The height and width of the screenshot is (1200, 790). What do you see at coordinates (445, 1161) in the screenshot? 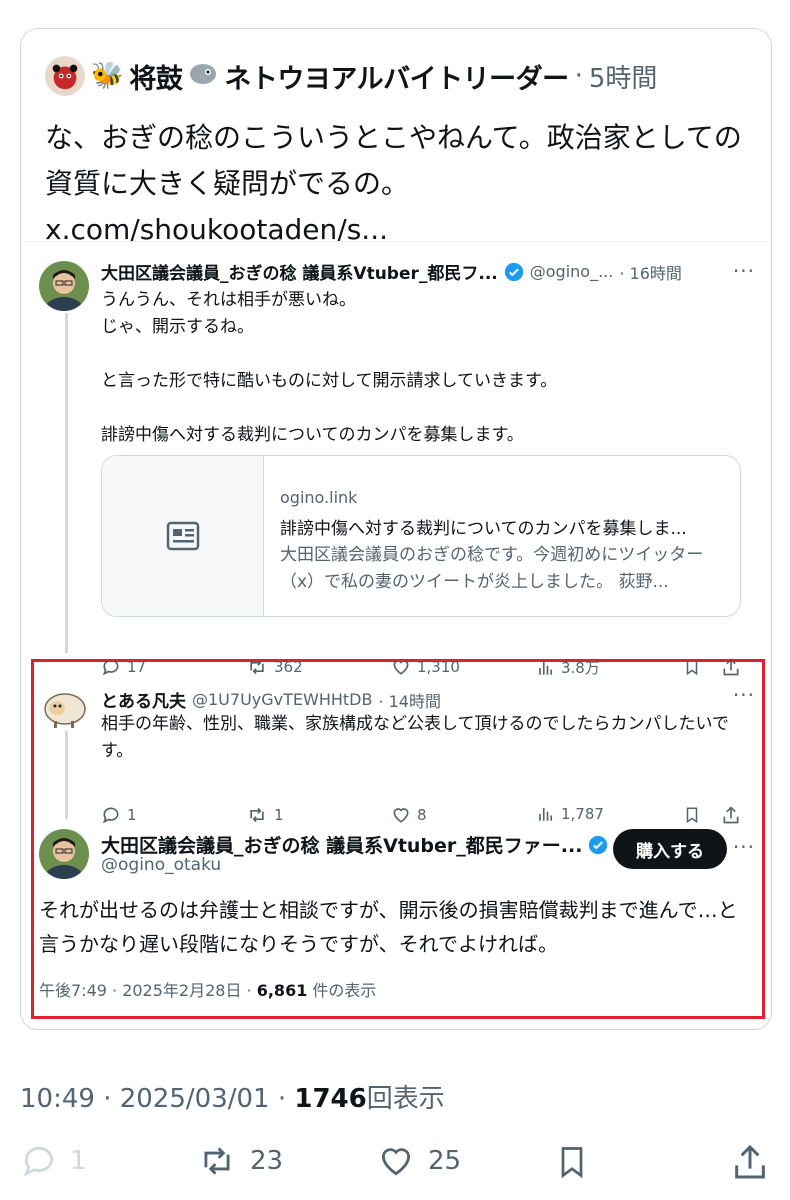
I see `like-count: 25` at bounding box center [445, 1161].